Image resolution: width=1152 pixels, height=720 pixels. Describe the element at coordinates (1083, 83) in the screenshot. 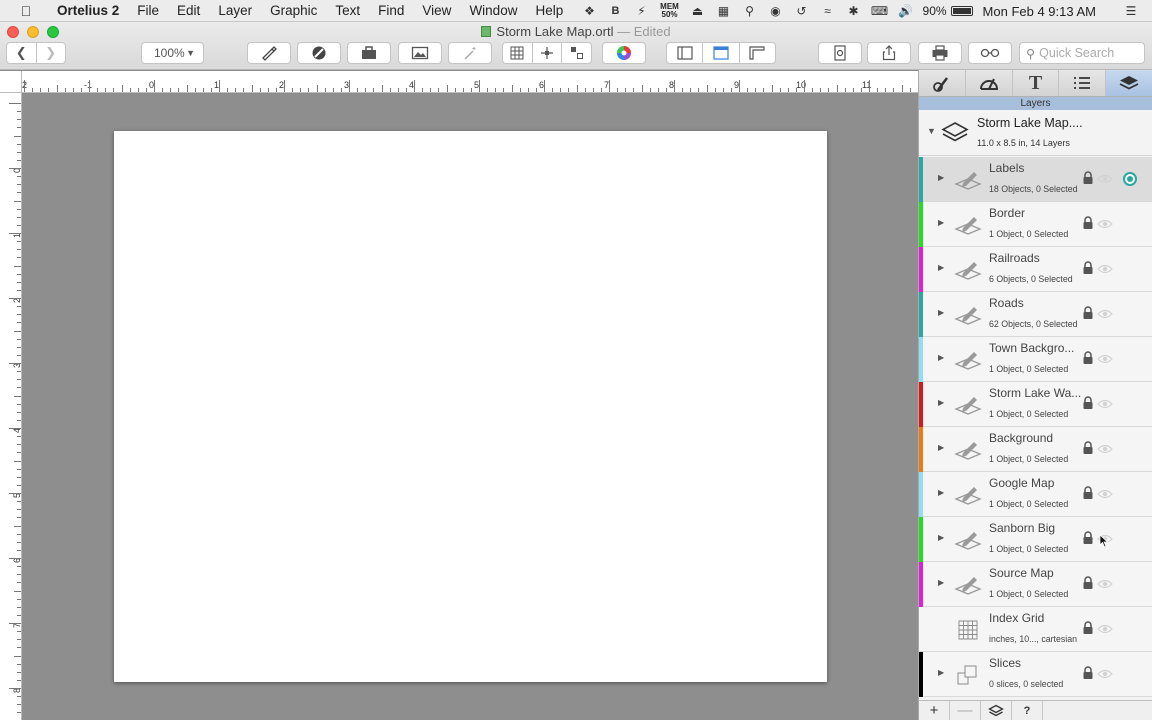

I see `tab-properties` at that location.